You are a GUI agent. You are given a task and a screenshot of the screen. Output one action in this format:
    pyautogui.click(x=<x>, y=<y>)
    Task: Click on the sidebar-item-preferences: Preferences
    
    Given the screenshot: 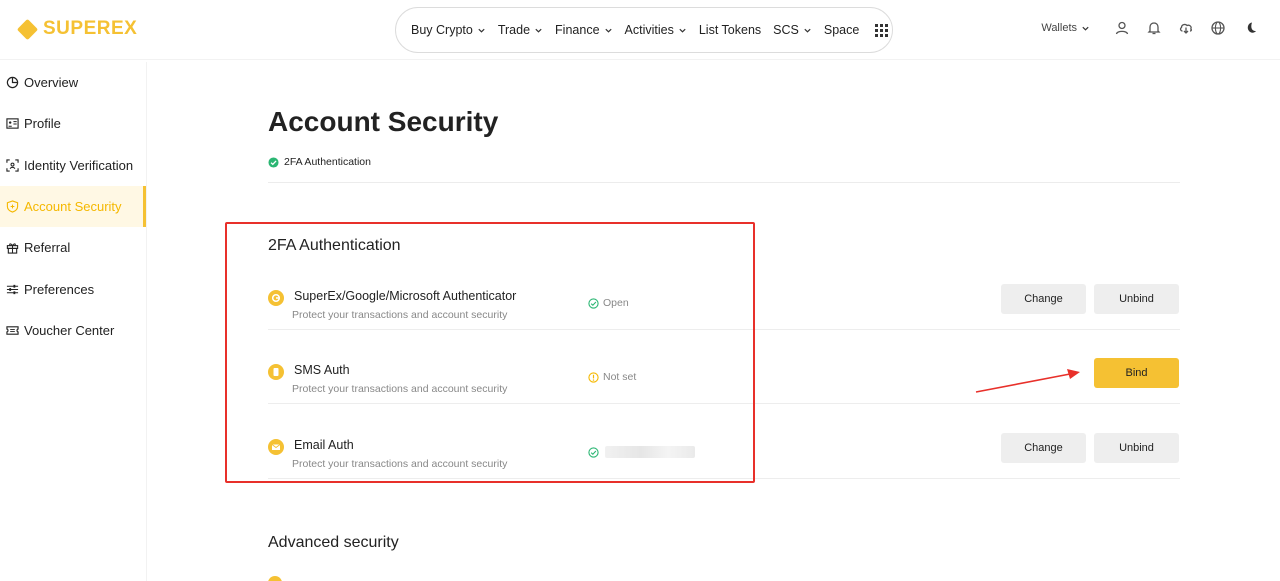 What is the action you would take?
    pyautogui.click(x=73, y=288)
    